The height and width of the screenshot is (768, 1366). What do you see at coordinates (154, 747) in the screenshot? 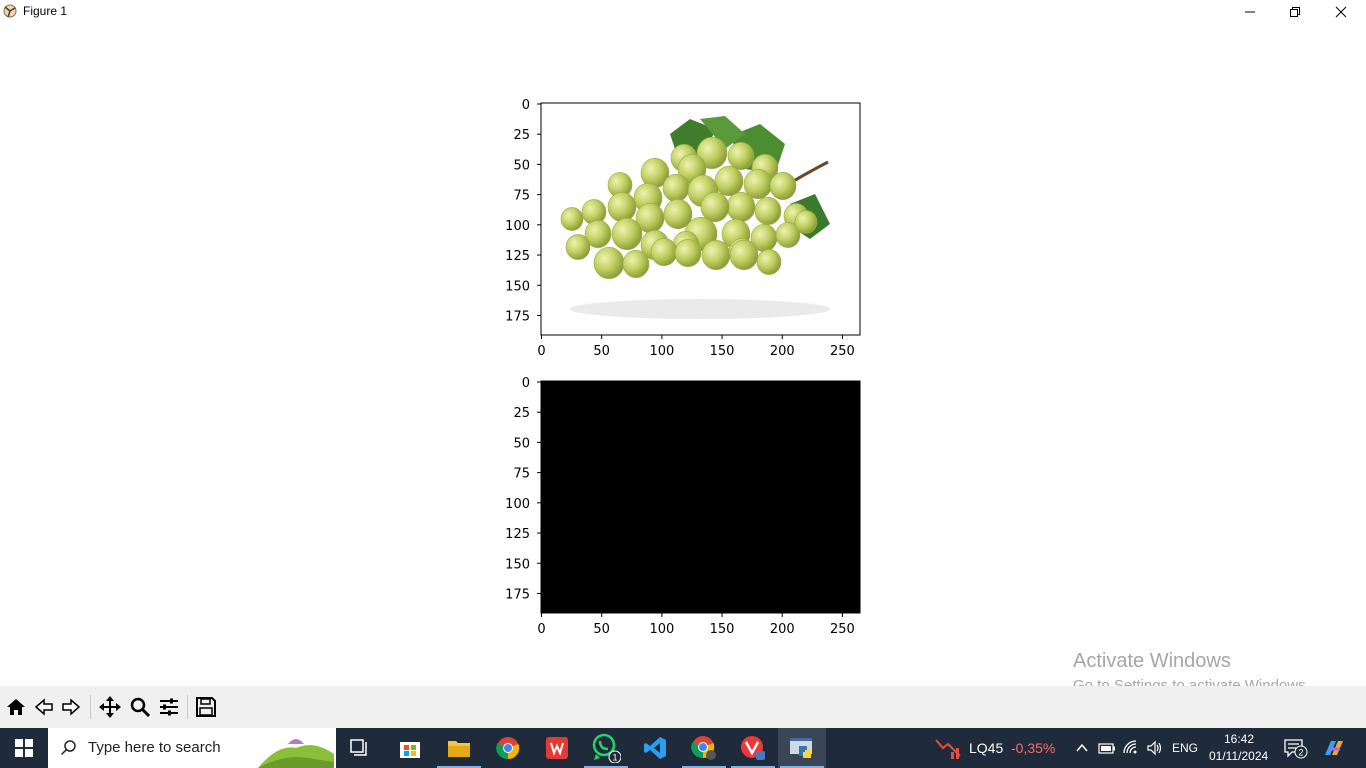
I see `search-placeholder: Type here to search` at bounding box center [154, 747].